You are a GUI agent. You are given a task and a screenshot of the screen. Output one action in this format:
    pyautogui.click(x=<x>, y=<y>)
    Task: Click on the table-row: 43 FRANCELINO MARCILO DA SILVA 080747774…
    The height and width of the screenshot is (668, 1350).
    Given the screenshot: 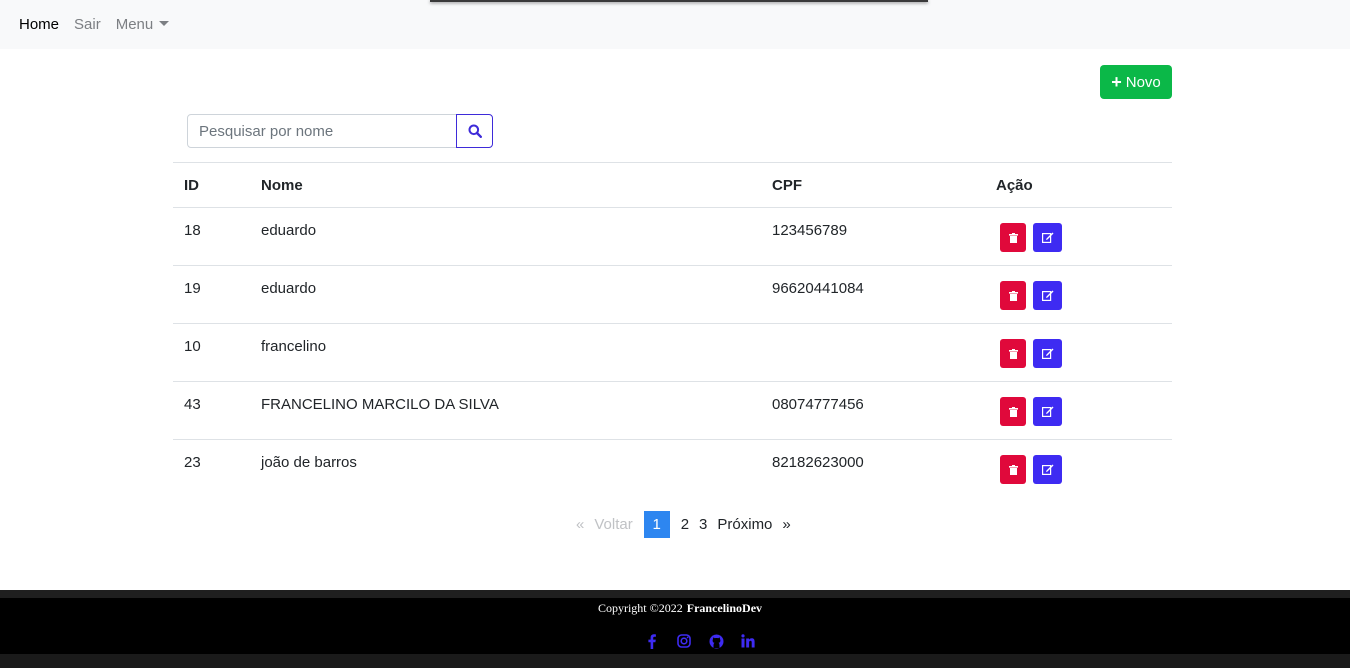 What is the action you would take?
    pyautogui.click(x=672, y=411)
    